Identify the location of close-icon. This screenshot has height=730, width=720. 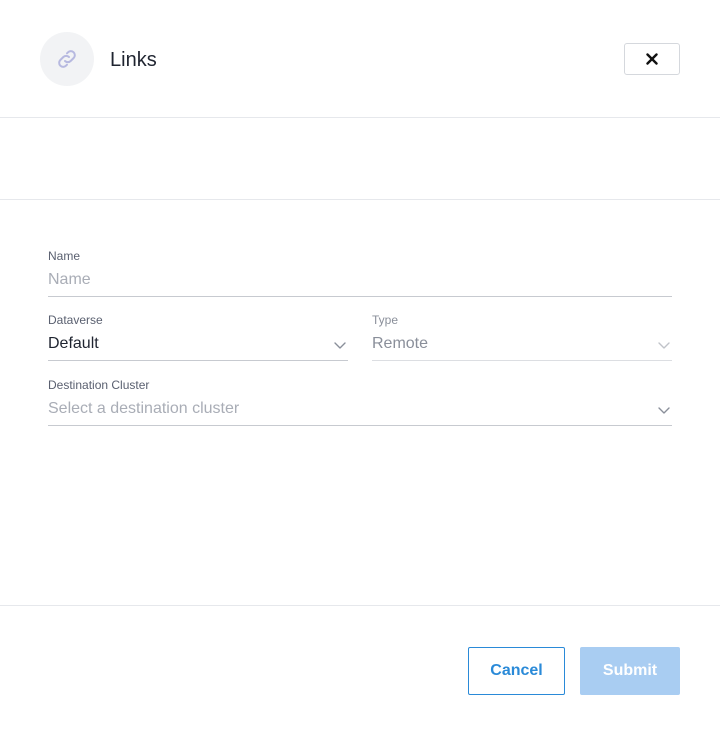
(652, 59).